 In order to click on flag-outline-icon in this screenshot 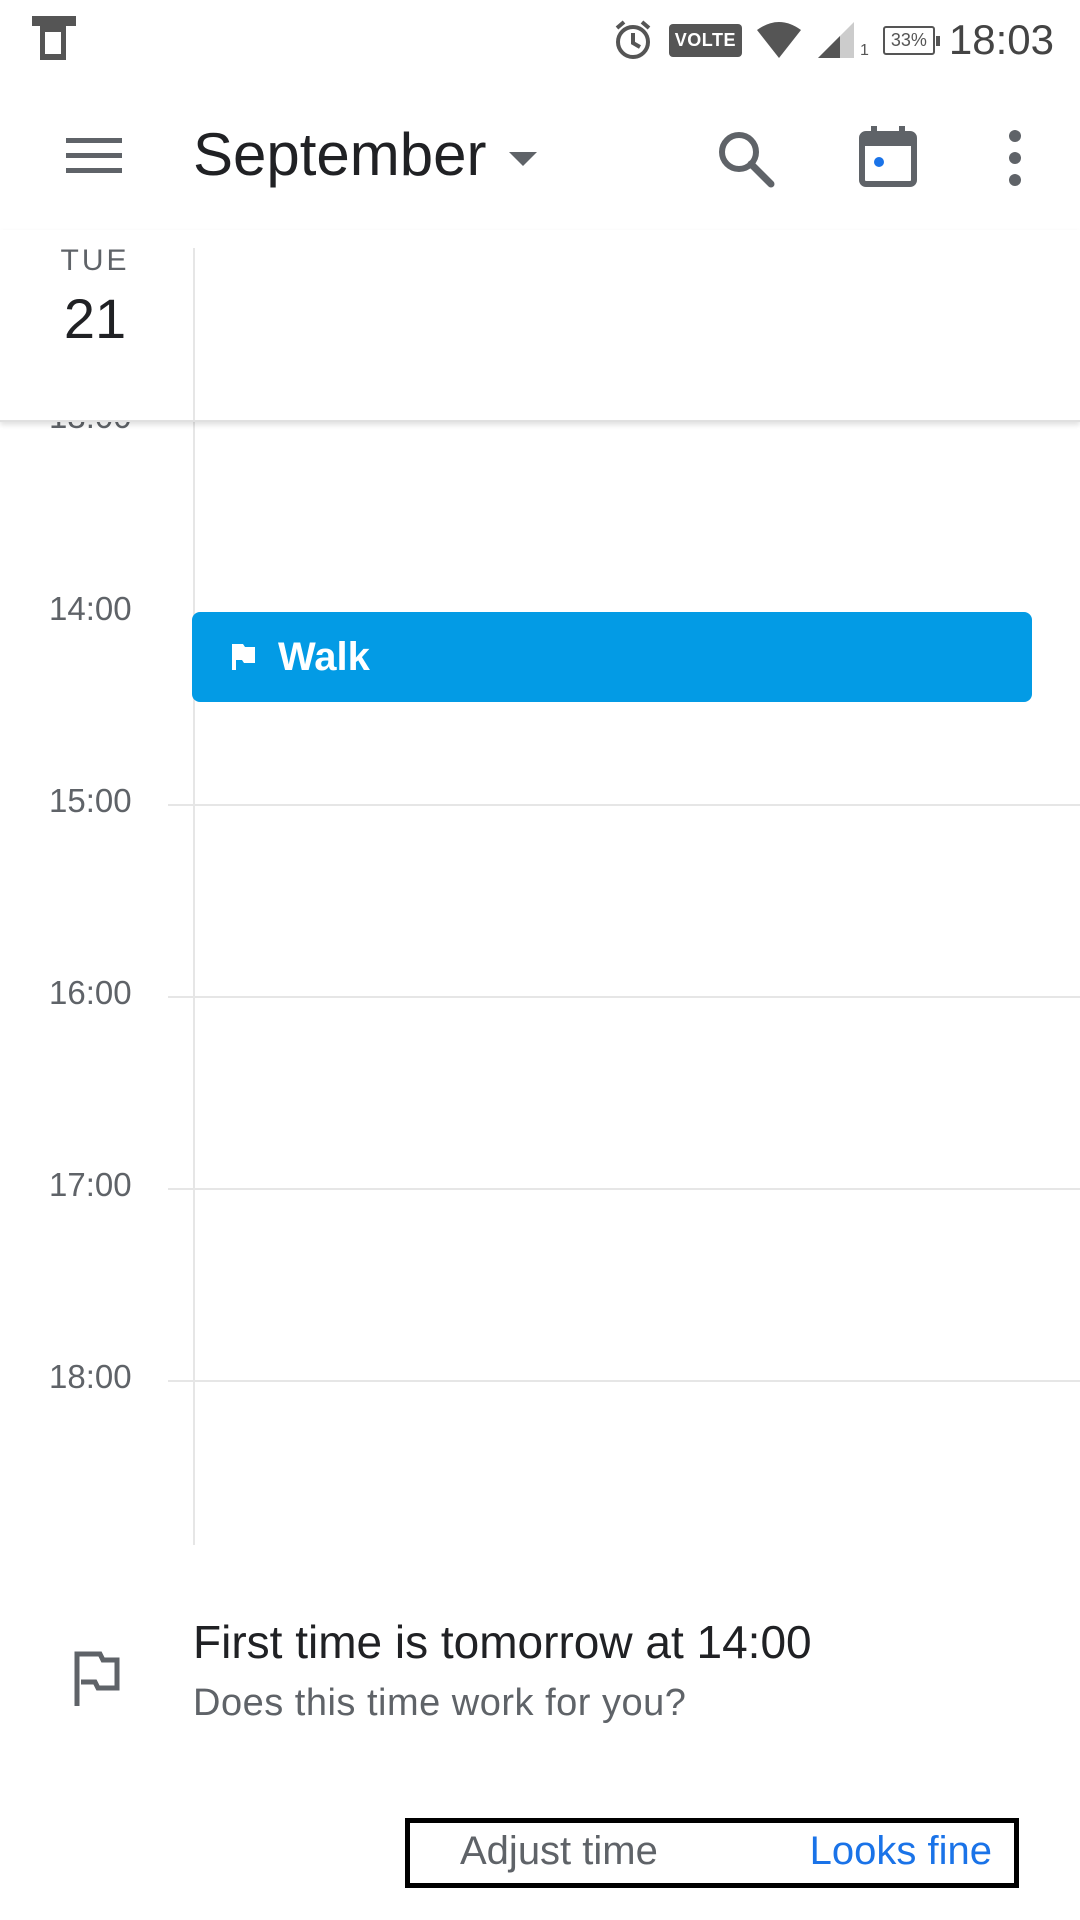, I will do `click(97, 1678)`.